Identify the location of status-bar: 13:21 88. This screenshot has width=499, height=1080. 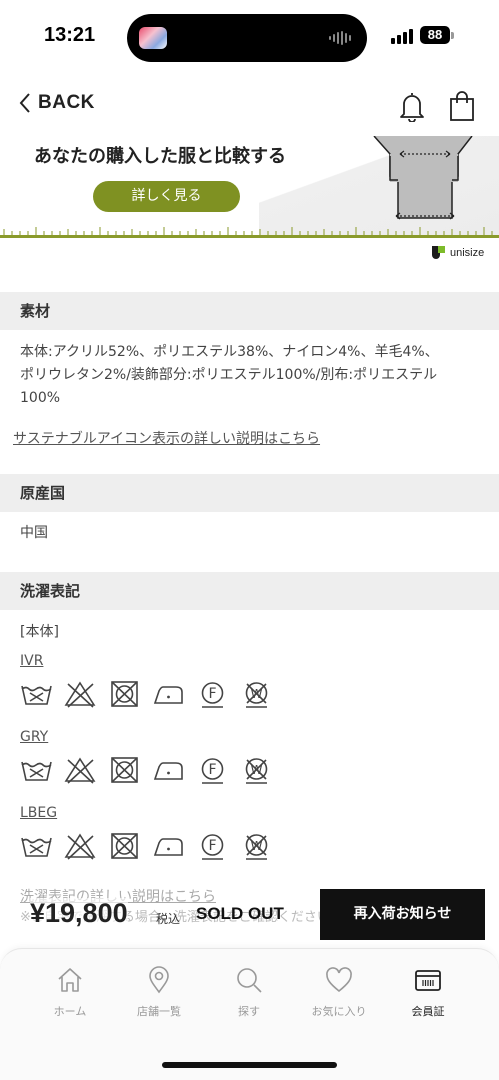
(249, 36).